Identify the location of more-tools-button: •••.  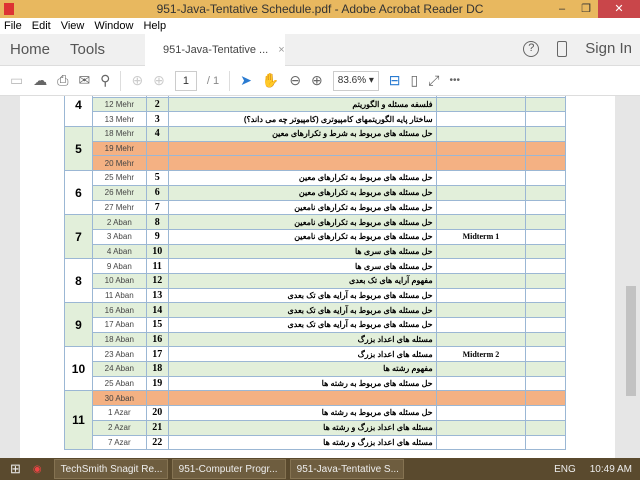
(454, 80).